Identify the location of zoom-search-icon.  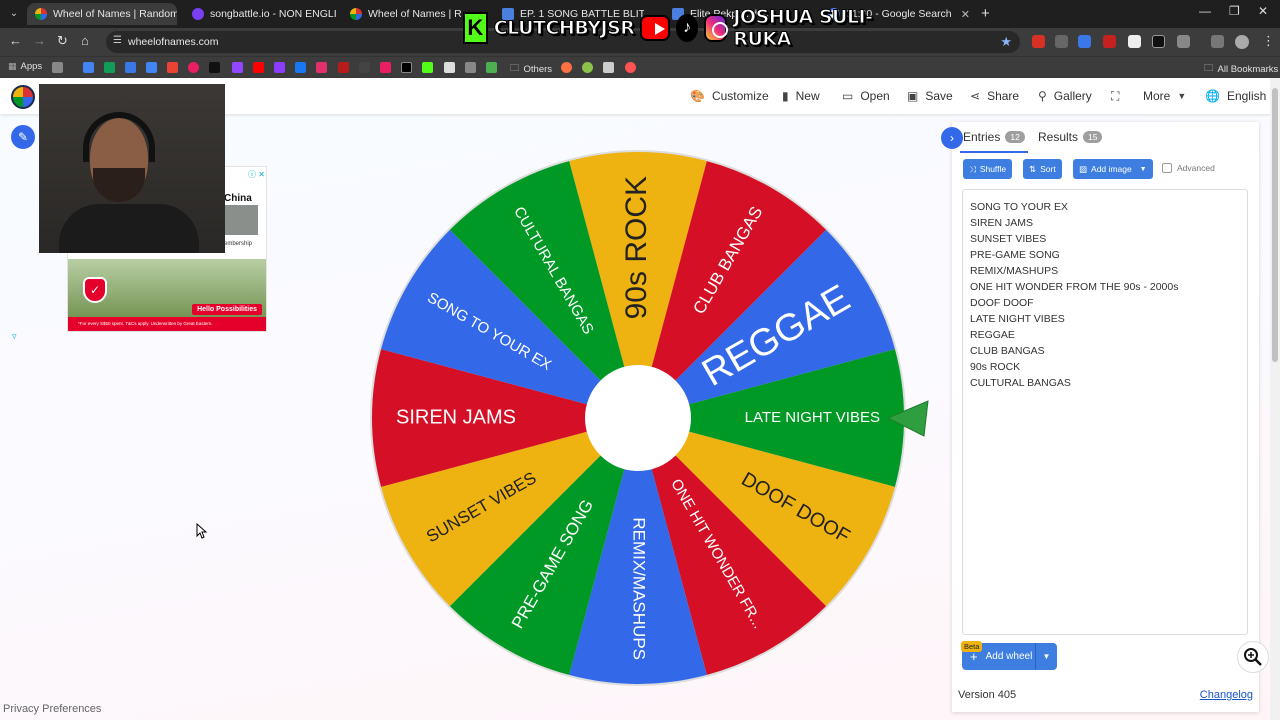
(1253, 657).